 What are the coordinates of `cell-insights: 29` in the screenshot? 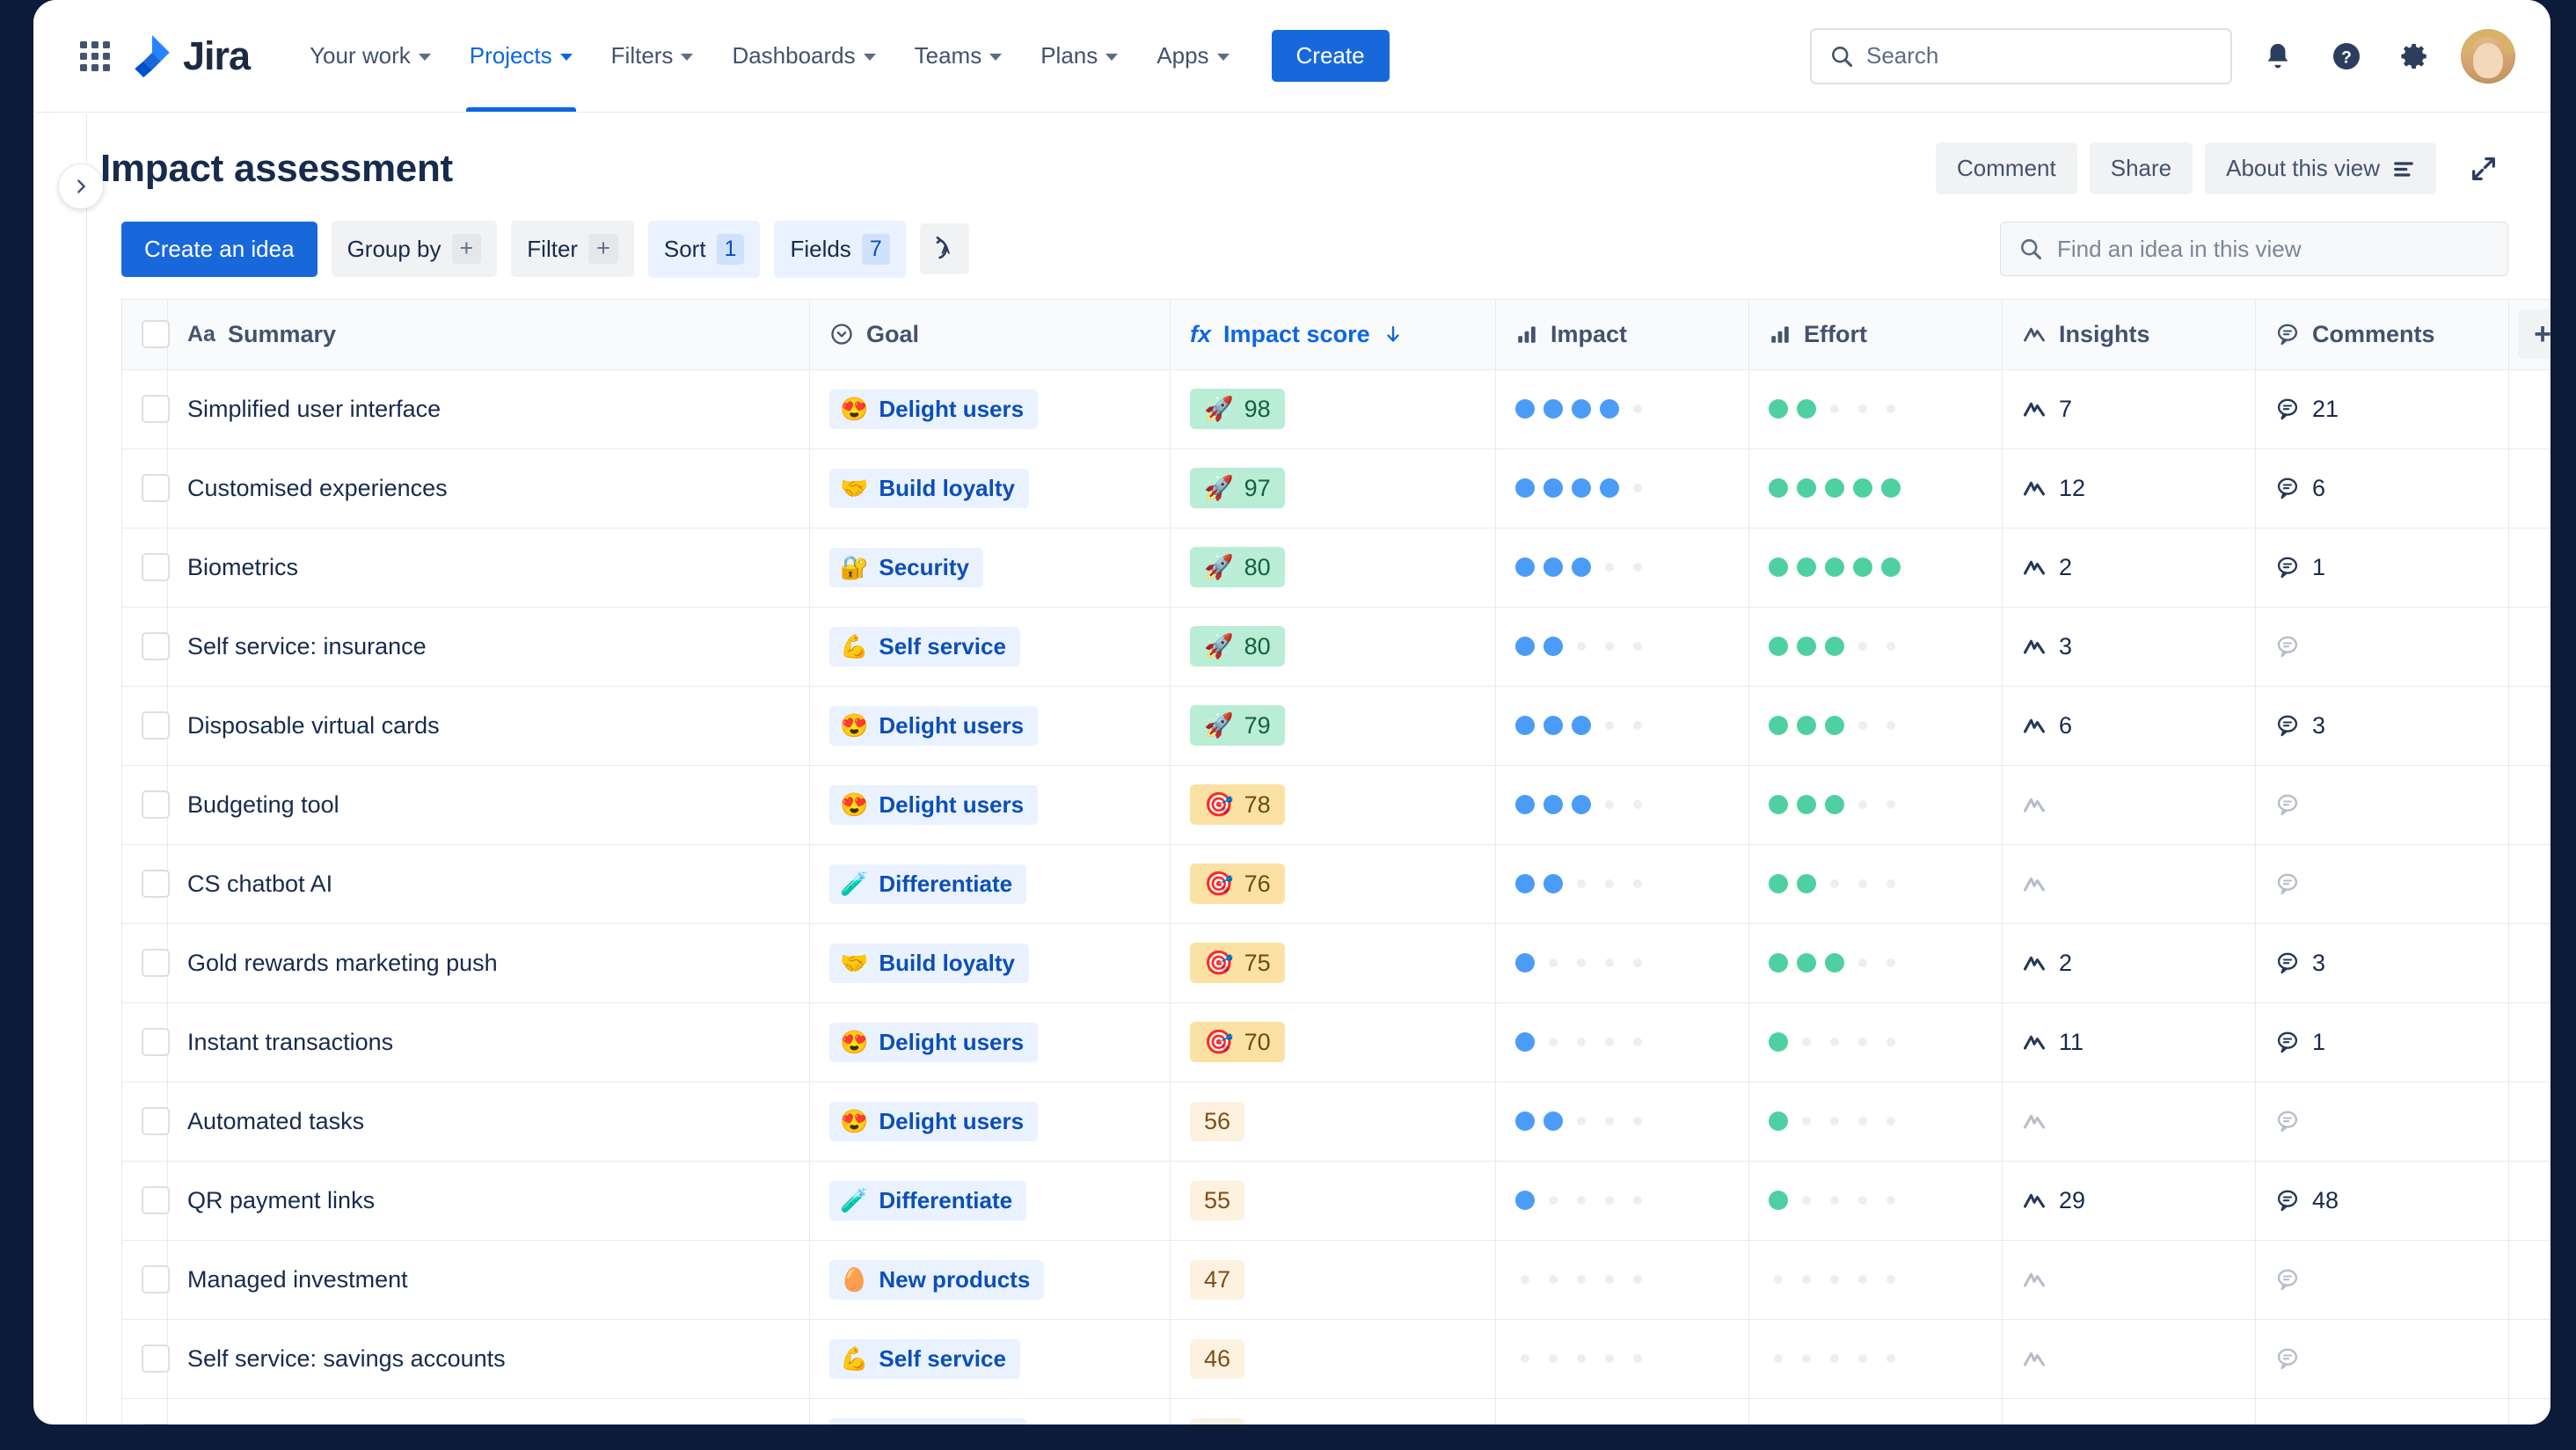 It's located at (2129, 1201).